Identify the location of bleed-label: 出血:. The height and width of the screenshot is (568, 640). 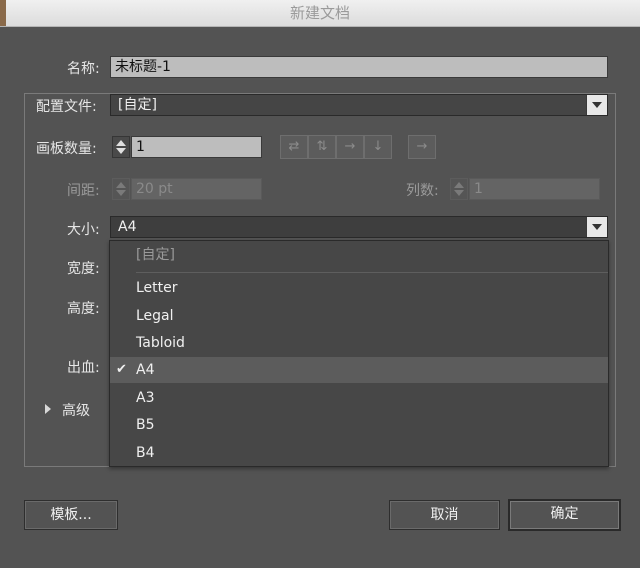
(83, 368).